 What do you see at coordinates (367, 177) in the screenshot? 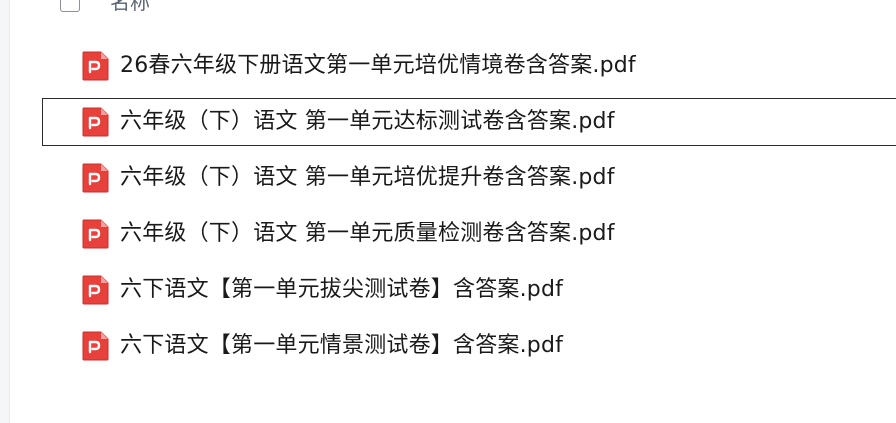
I see `file-name: 六年级（下）语文 第一单元培优提升卷含答案.pdf` at bounding box center [367, 177].